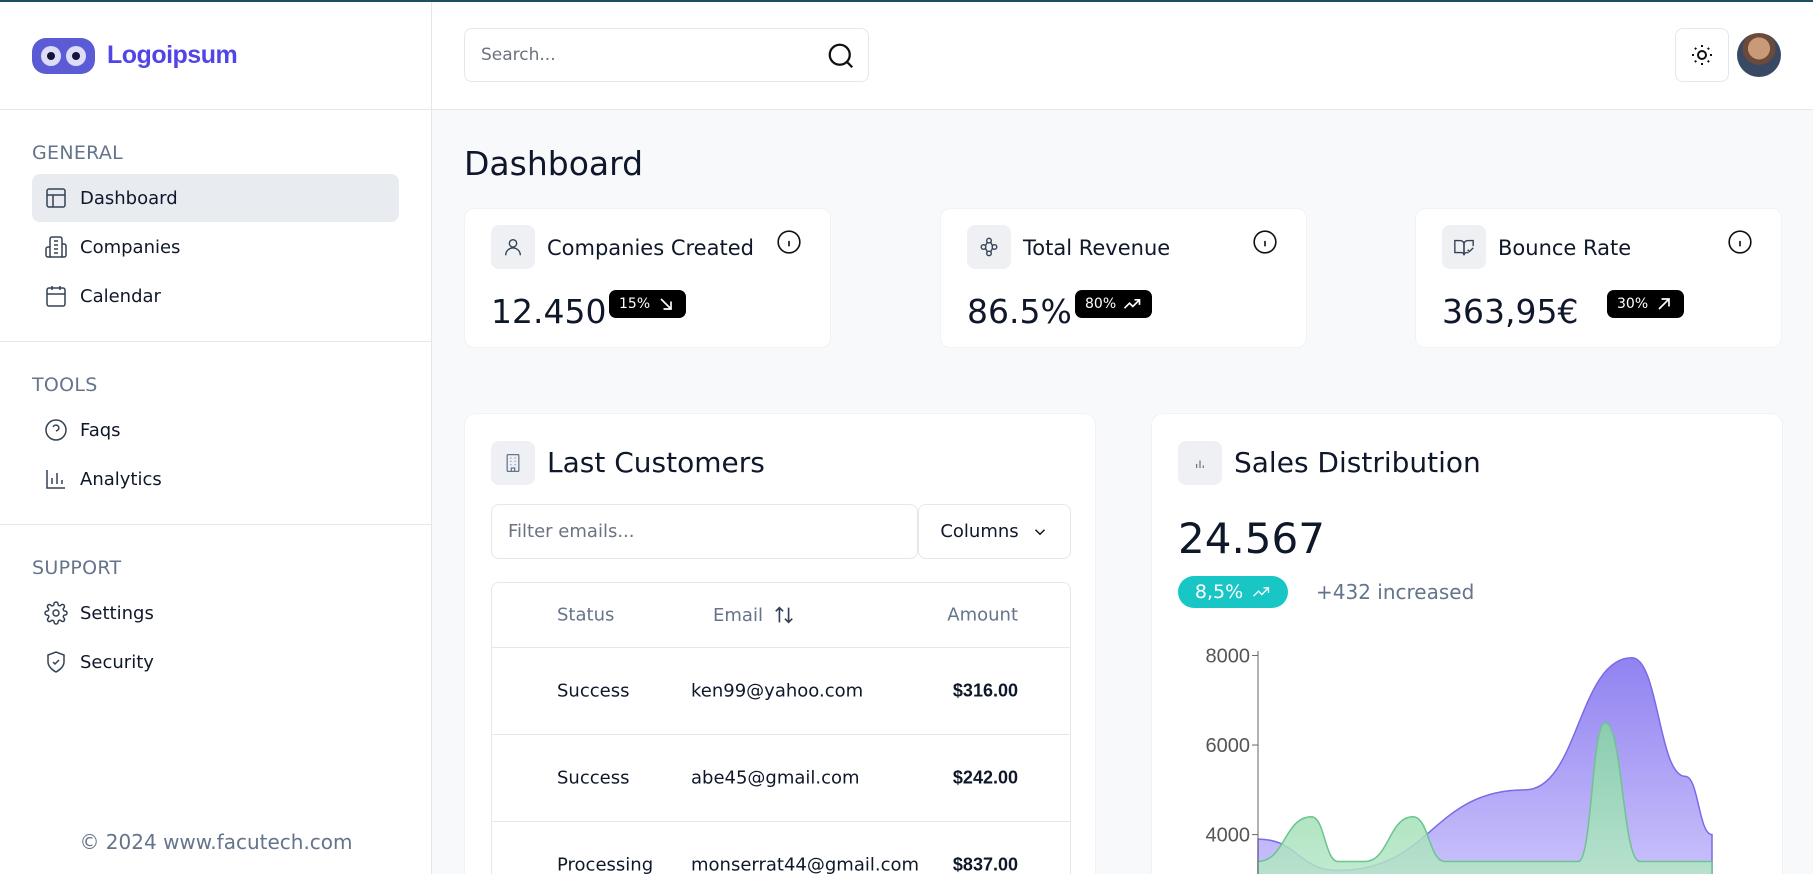 Image resolution: width=1813 pixels, height=874 pixels. I want to click on sales-area-chart: 8000 6000 4000, so click(1459, 759).